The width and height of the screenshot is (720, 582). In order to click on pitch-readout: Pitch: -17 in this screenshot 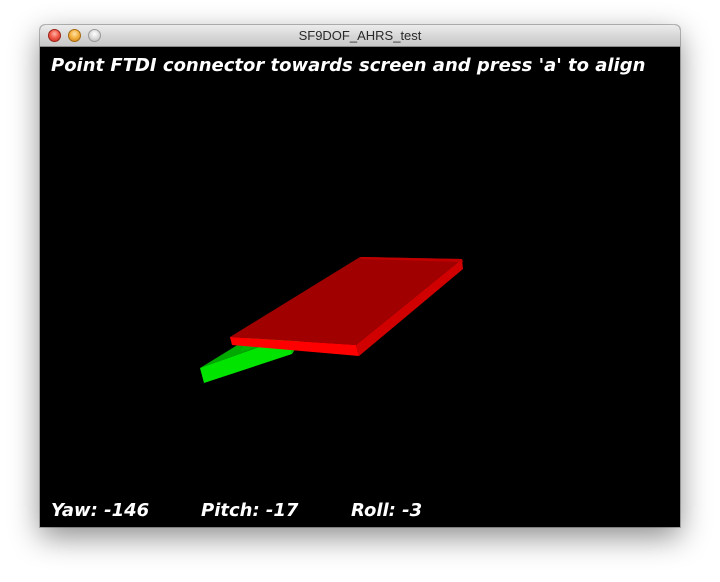, I will do `click(250, 510)`.